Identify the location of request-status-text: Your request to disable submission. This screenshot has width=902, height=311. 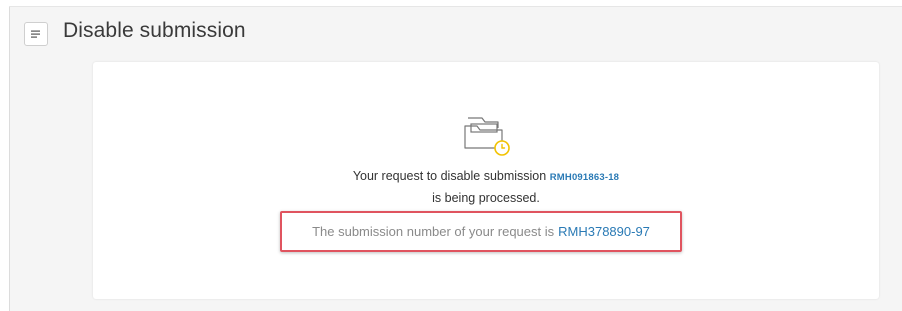
(449, 176).